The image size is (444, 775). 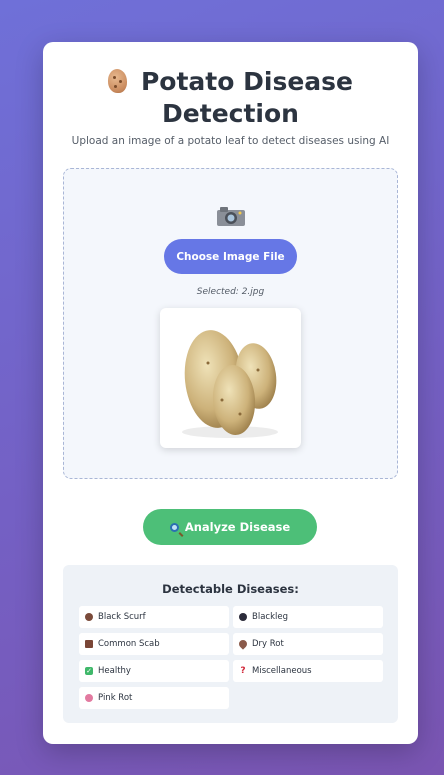 What do you see at coordinates (268, 644) in the screenshot?
I see `disease-label: Dry Rot` at bounding box center [268, 644].